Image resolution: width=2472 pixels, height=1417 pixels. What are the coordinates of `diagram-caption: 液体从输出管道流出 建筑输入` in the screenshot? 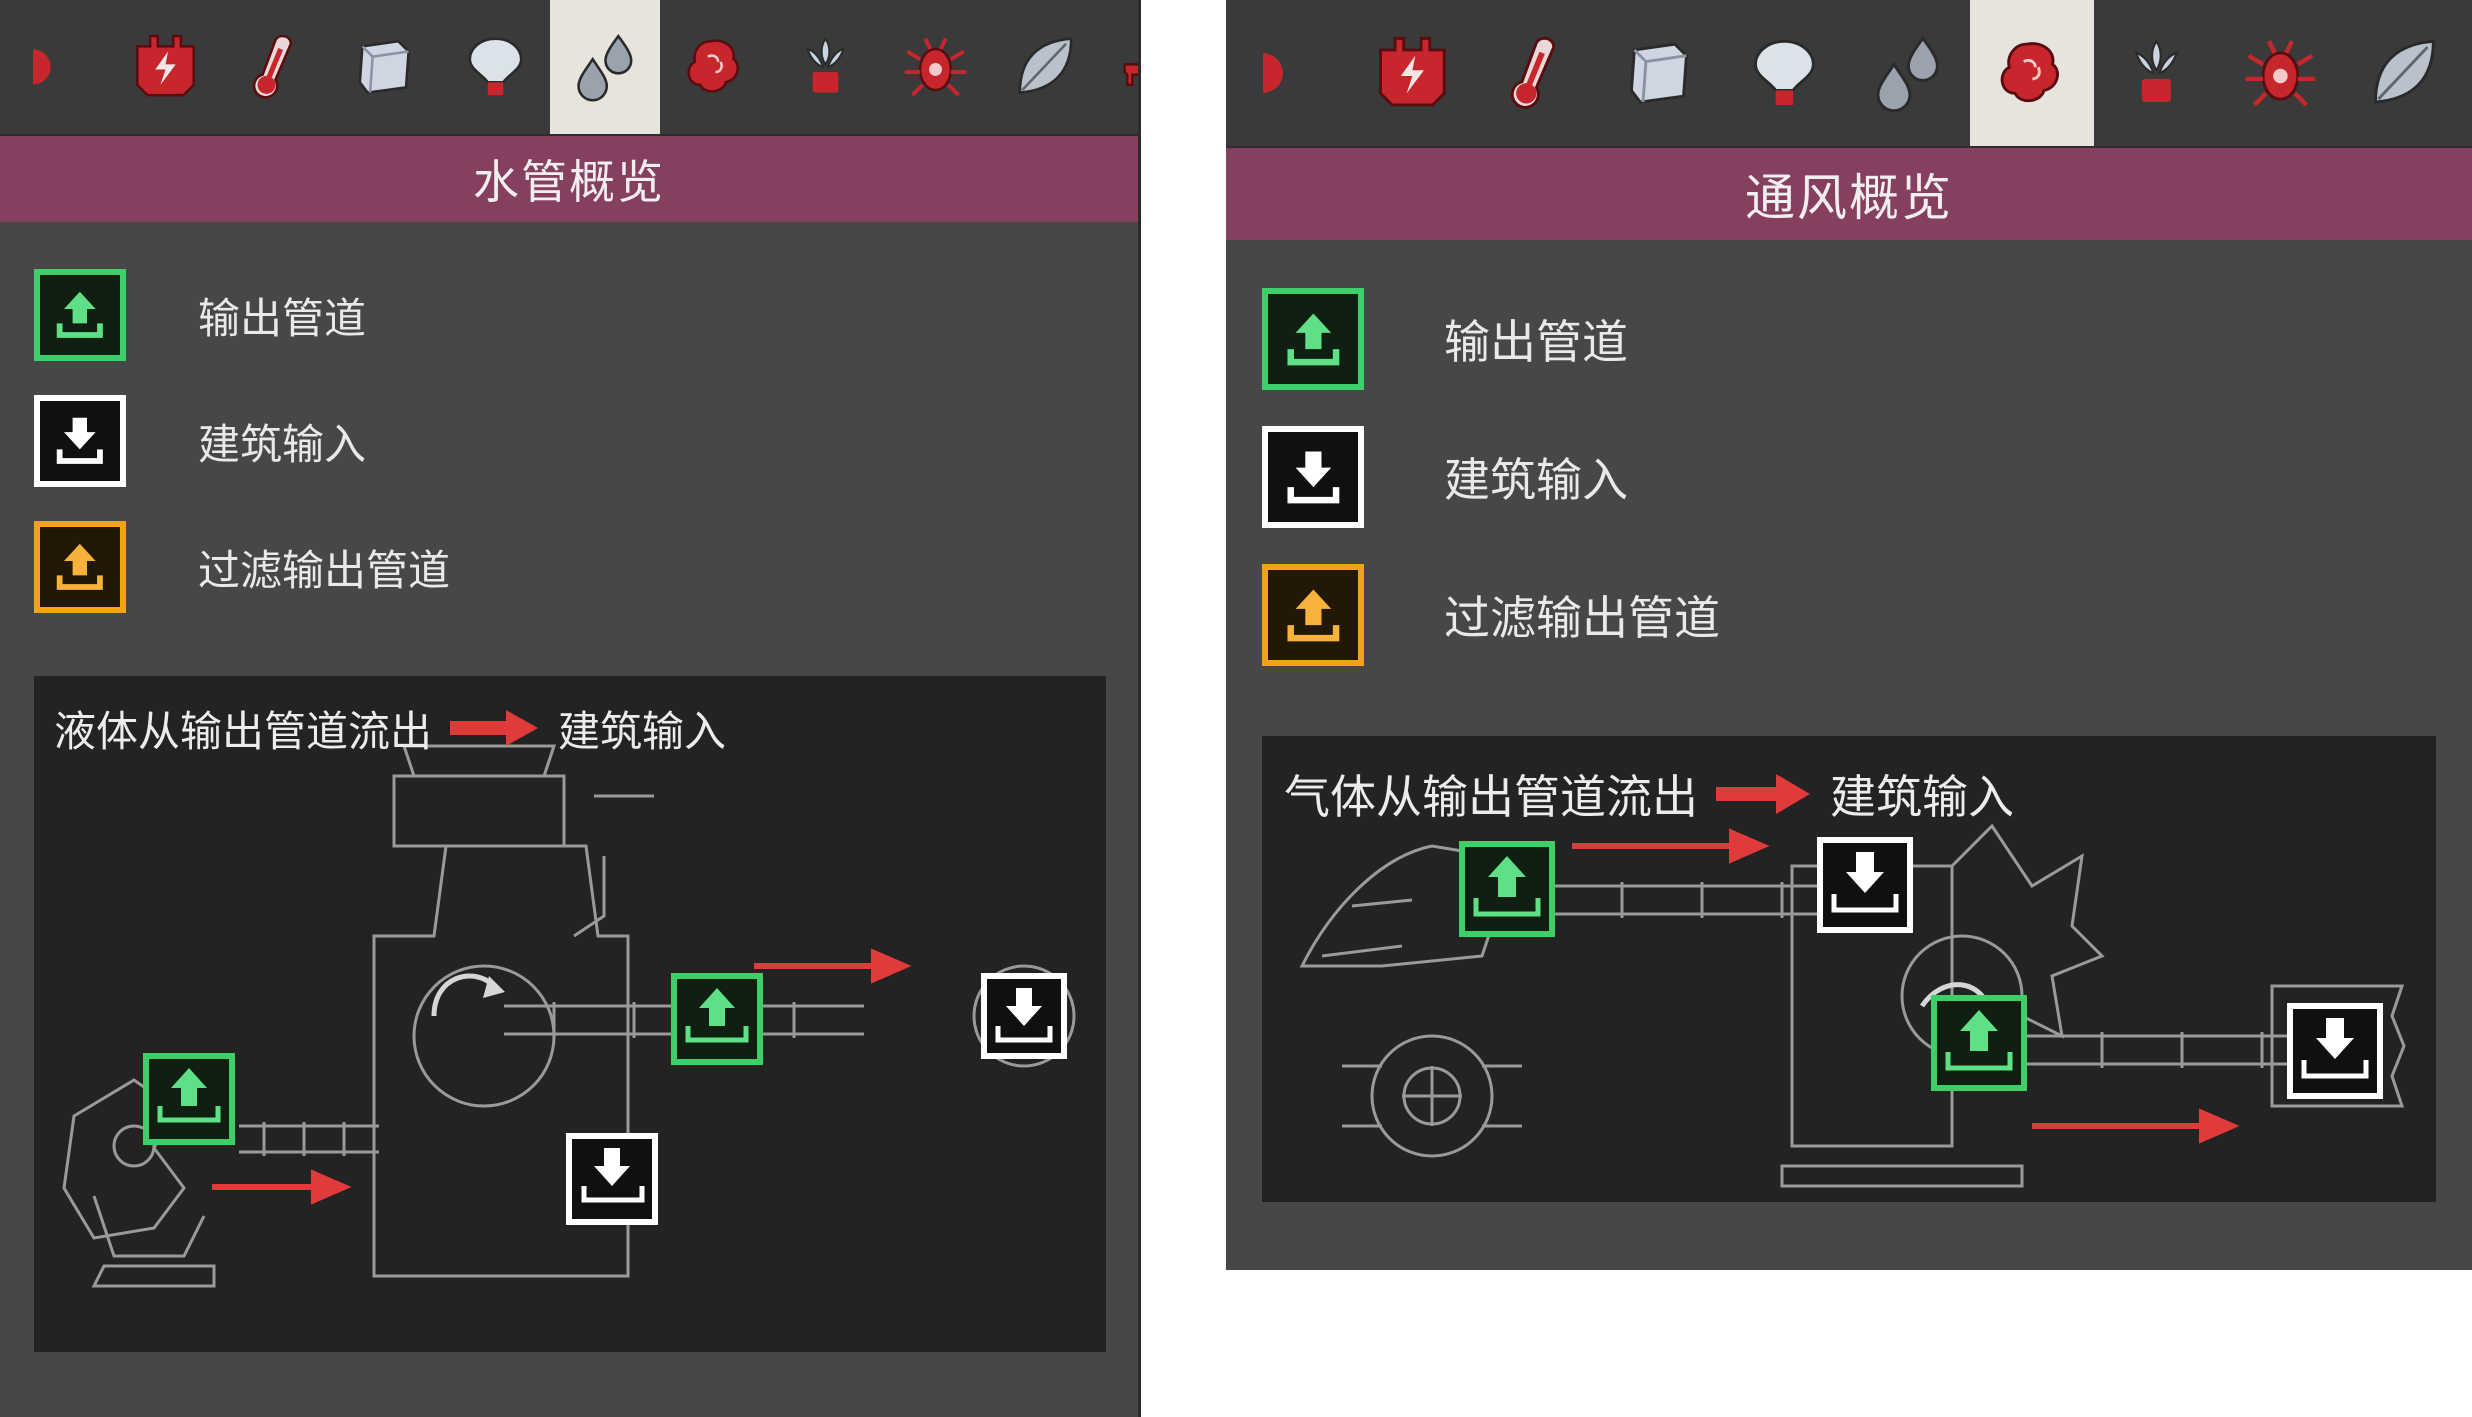 It's located at (390, 728).